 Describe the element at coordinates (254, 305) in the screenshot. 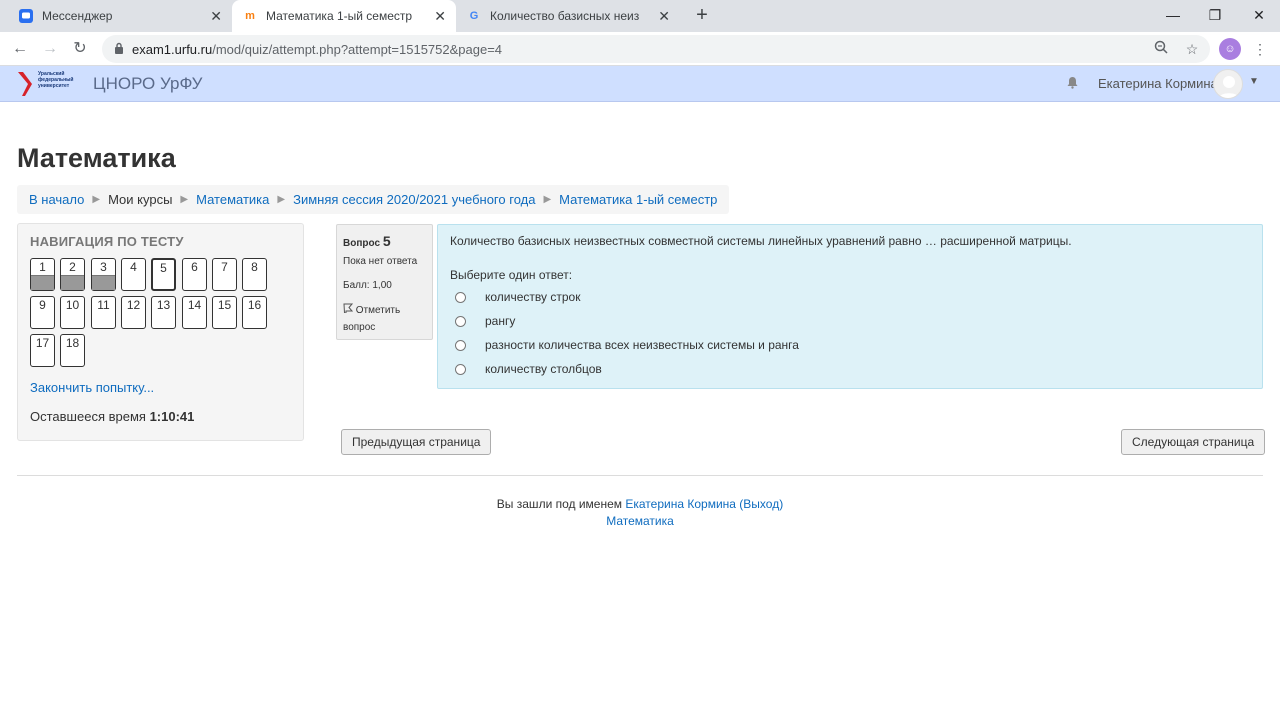

I see `question-button-number: 16` at that location.